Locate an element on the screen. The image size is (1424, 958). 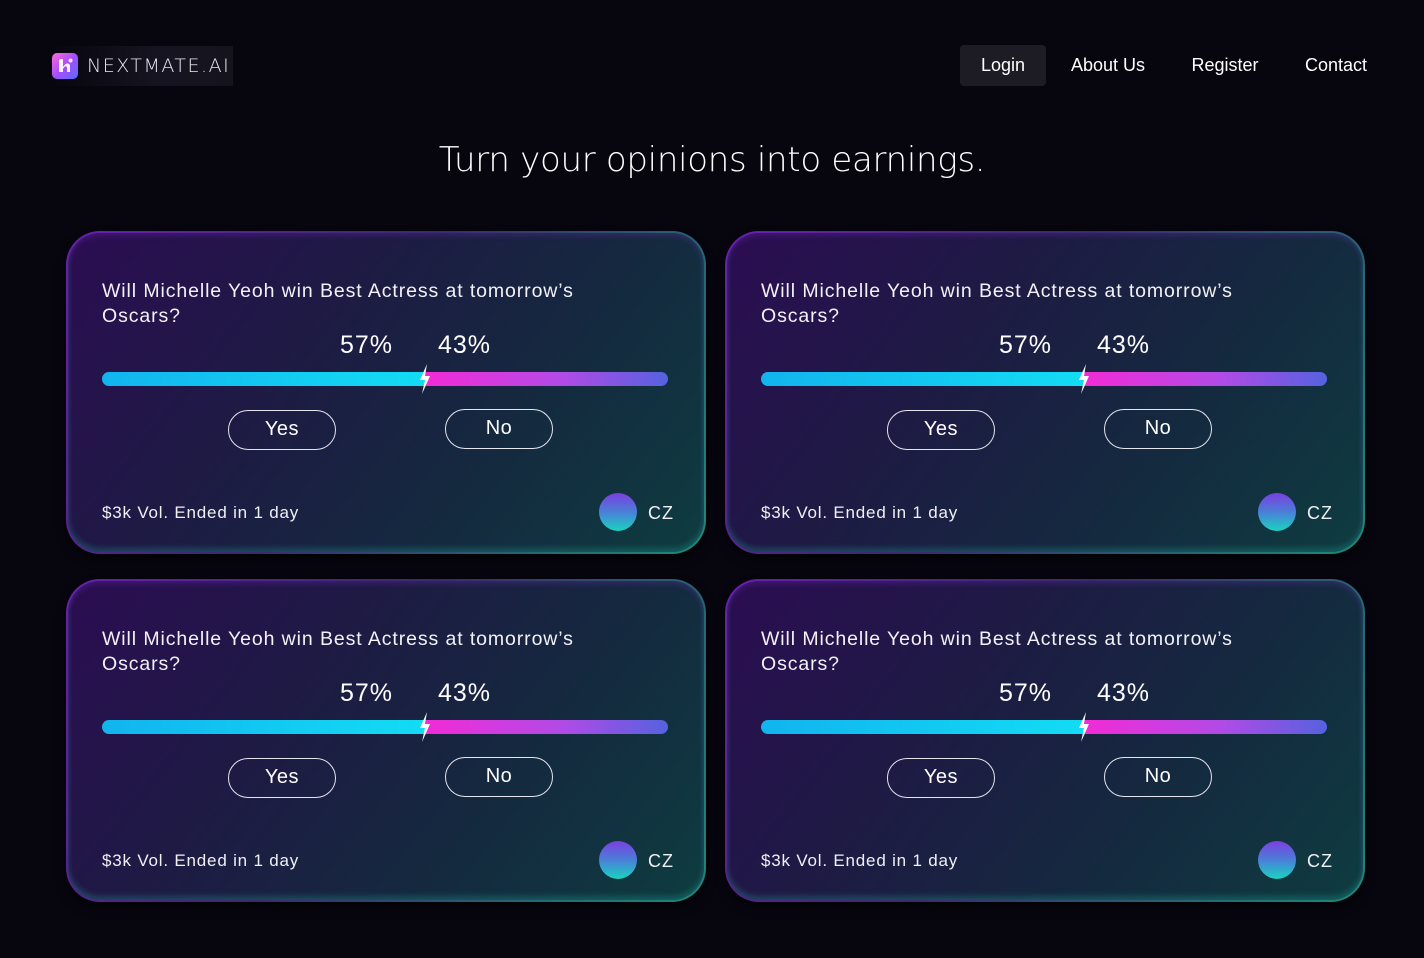
brand-name: NEXTMATE.AI is located at coordinates (159, 66).